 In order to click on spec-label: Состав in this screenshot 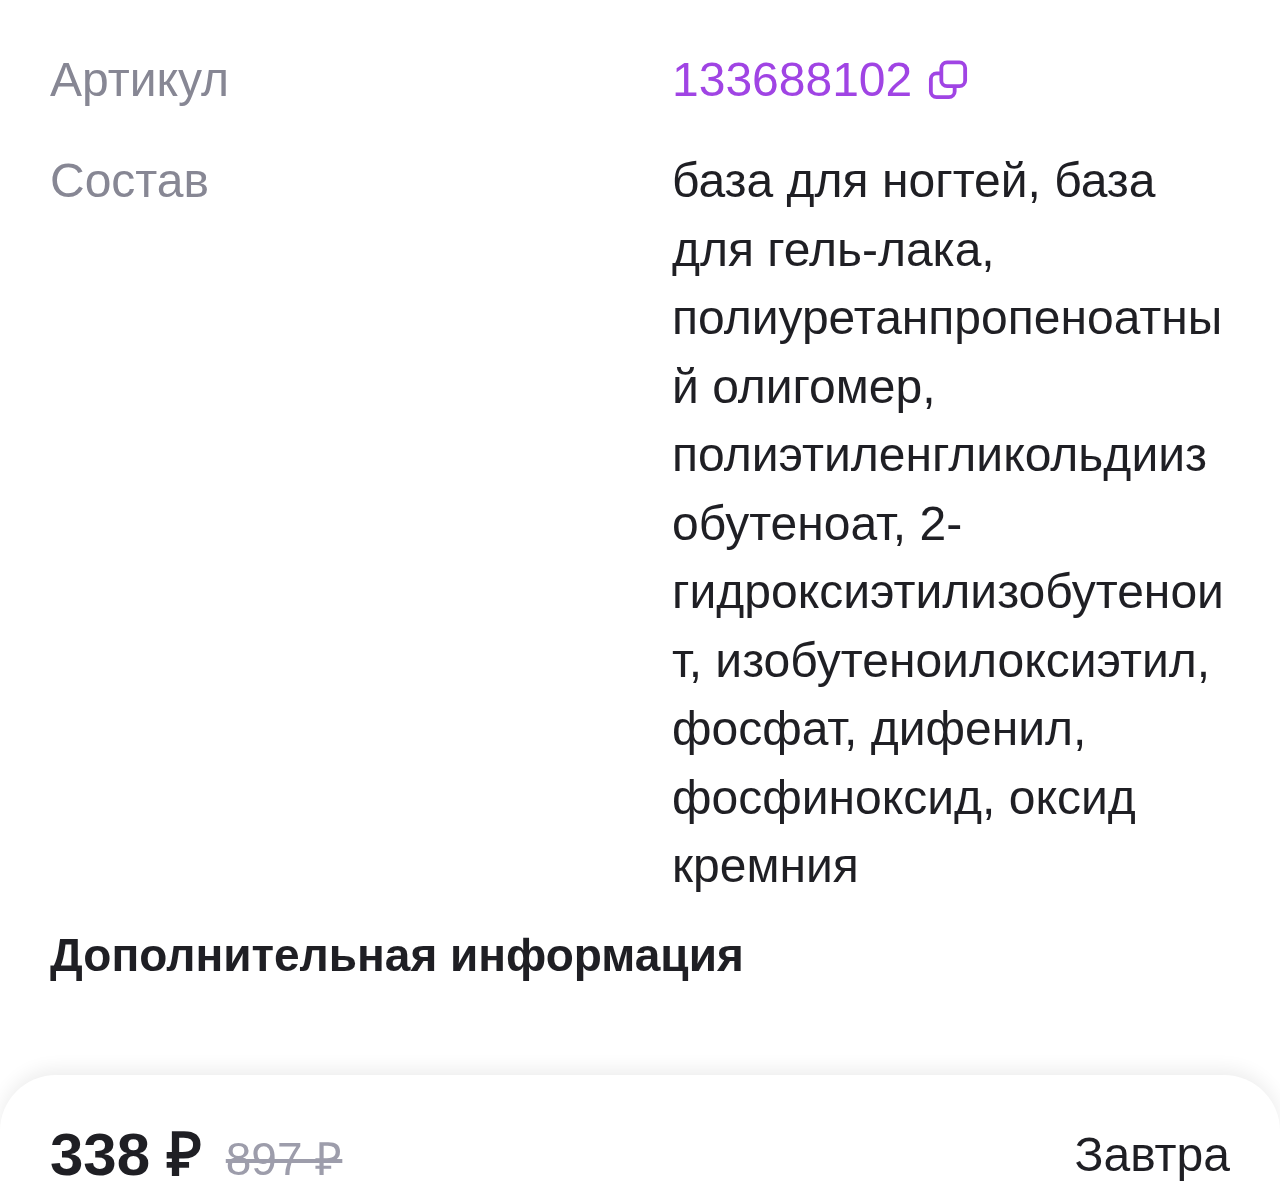, I will do `click(129, 181)`.